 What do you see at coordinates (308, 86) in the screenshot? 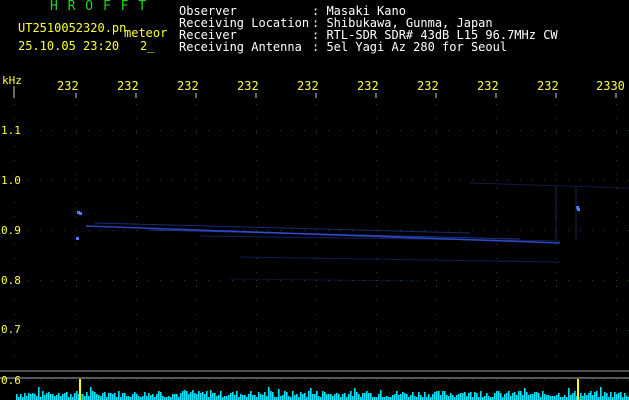
I see `x-tick-label: 232` at bounding box center [308, 86].